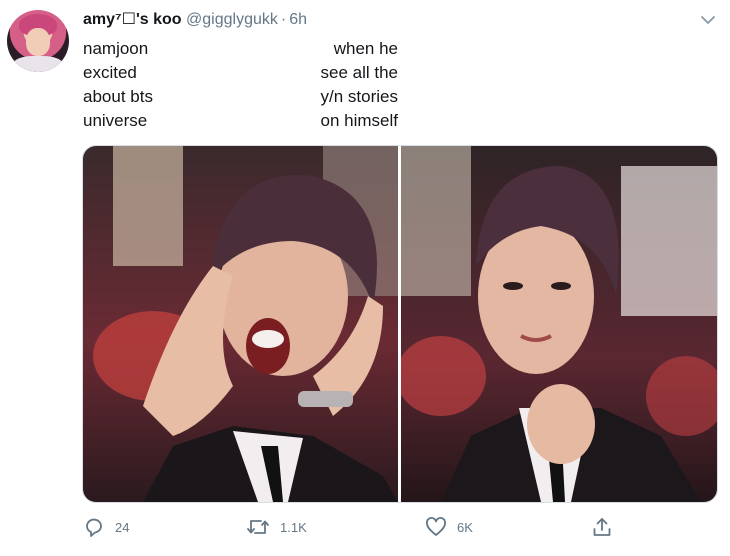 The width and height of the screenshot is (730, 556). What do you see at coordinates (258, 527) in the screenshot?
I see `retweet-icon` at bounding box center [258, 527].